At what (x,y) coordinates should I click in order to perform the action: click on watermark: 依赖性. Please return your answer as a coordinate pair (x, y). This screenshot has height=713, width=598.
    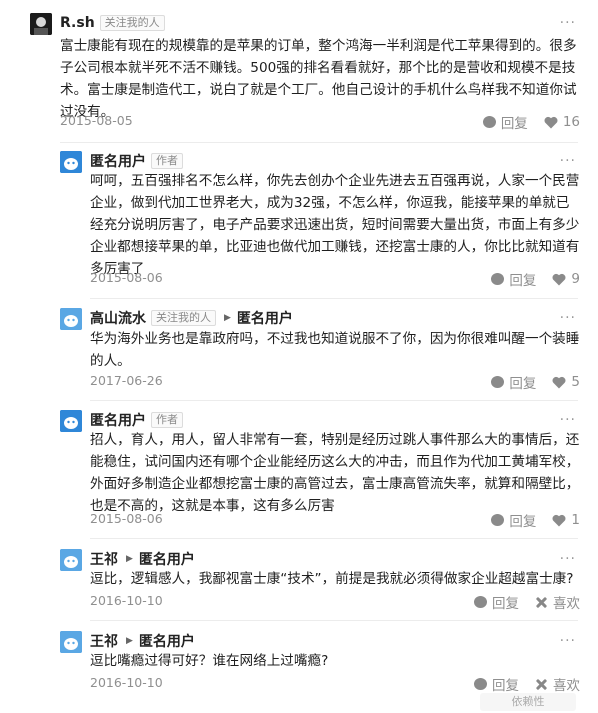
    Looking at the image, I should click on (528, 702).